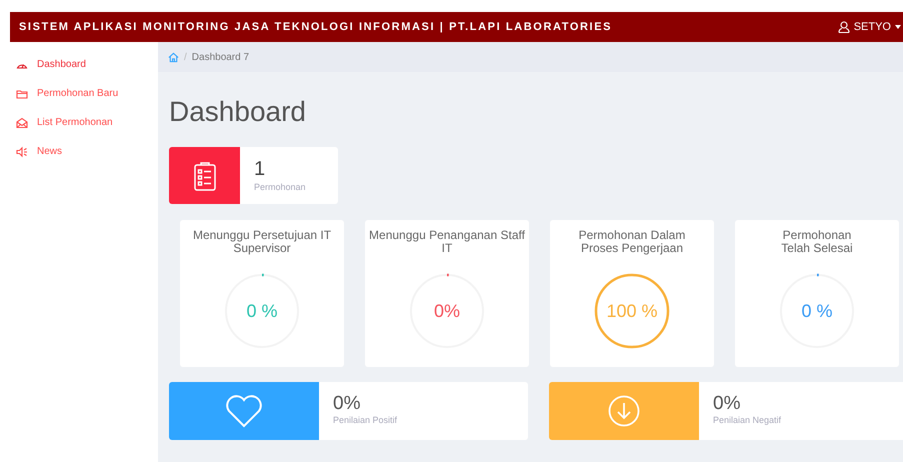  What do you see at coordinates (447, 311) in the screenshot?
I see `progress-reading: 0%` at bounding box center [447, 311].